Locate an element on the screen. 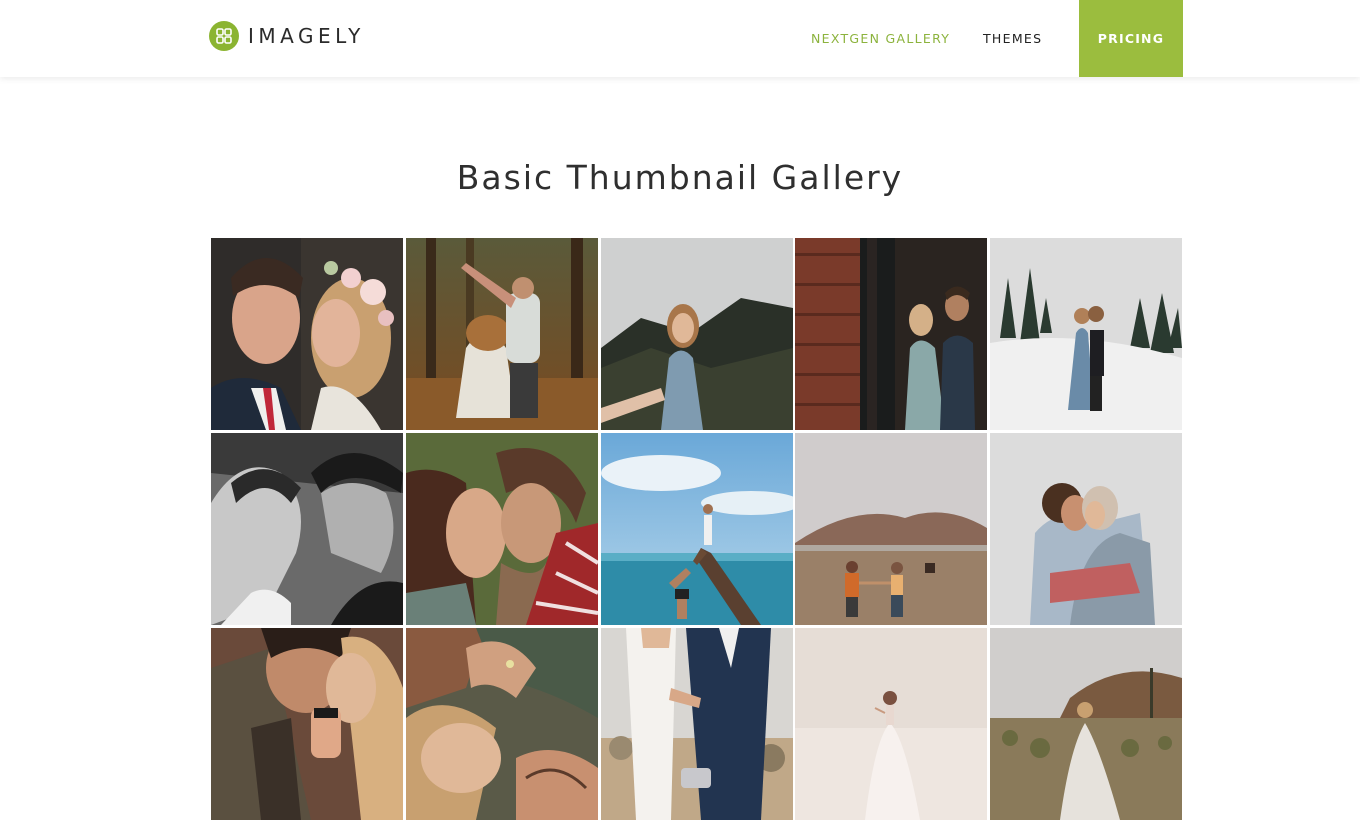 This screenshot has width=1360, height=820. nav-item-nextgen-gallery: NEXTGEN GALLERY is located at coordinates (880, 38).